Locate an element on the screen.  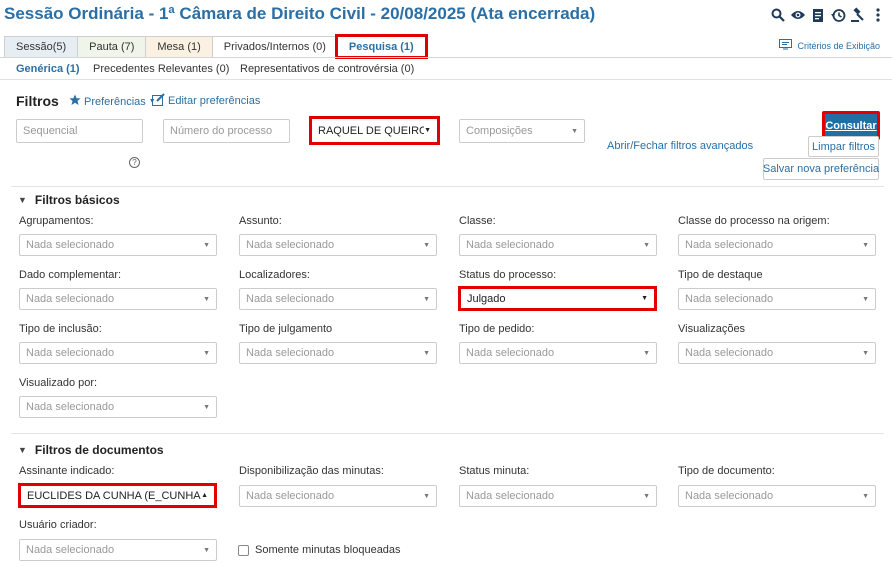
criteria-link: Critérios de Exibição is located at coordinates (829, 45).